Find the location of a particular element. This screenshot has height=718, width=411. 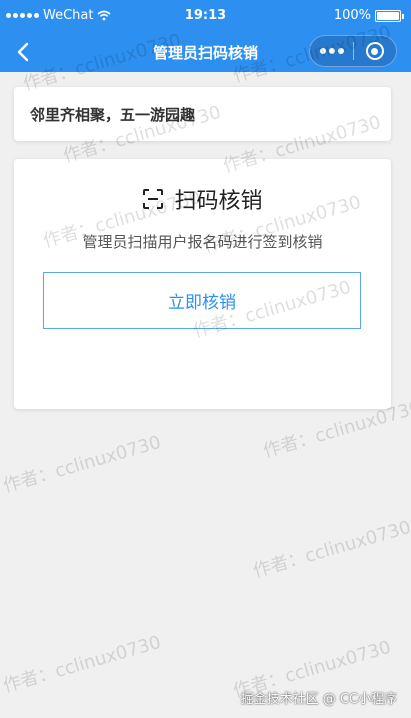

nav-bar: 管理员扫码核销 is located at coordinates (205, 52).